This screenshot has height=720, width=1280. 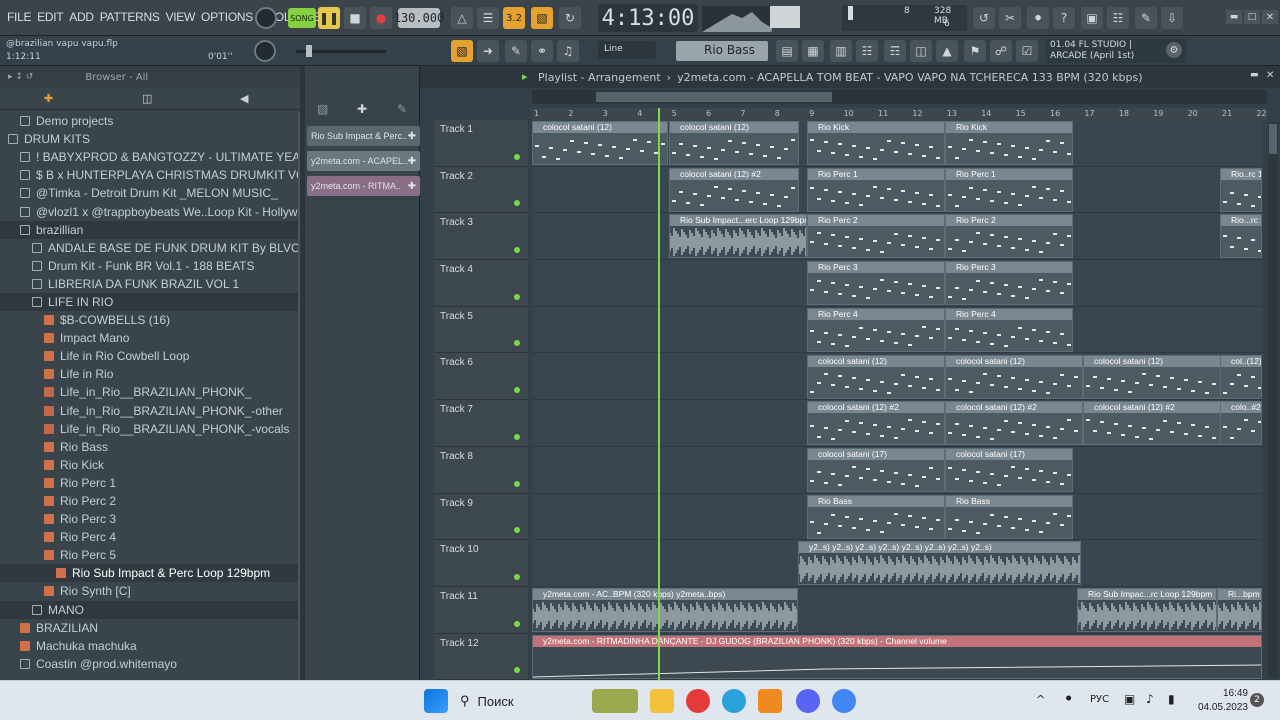 I want to click on track-header: Track 6, so click(x=481, y=377).